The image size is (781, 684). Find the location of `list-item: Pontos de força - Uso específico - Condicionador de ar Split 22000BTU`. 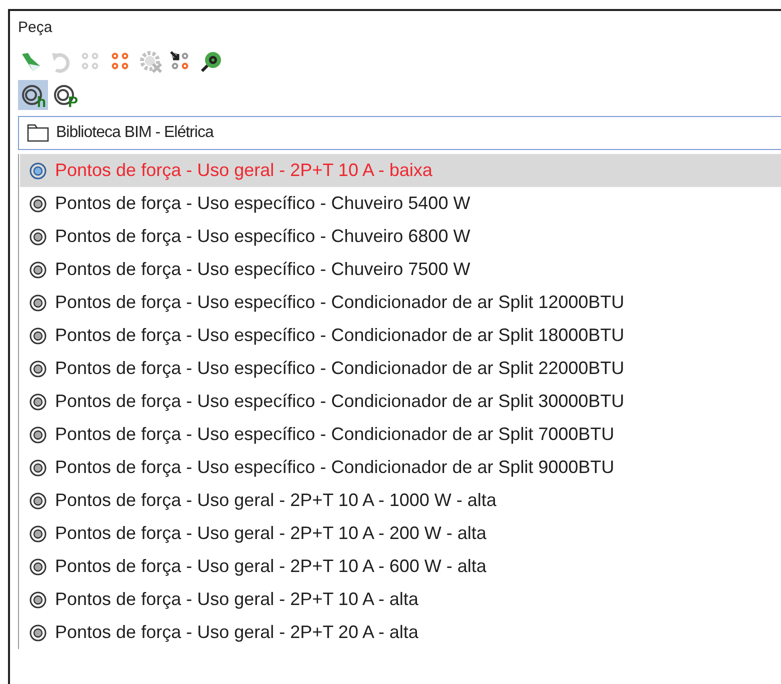

list-item: Pontos de força - Uso específico - Condicionador de ar Split 22000BTU is located at coordinates (400, 368).